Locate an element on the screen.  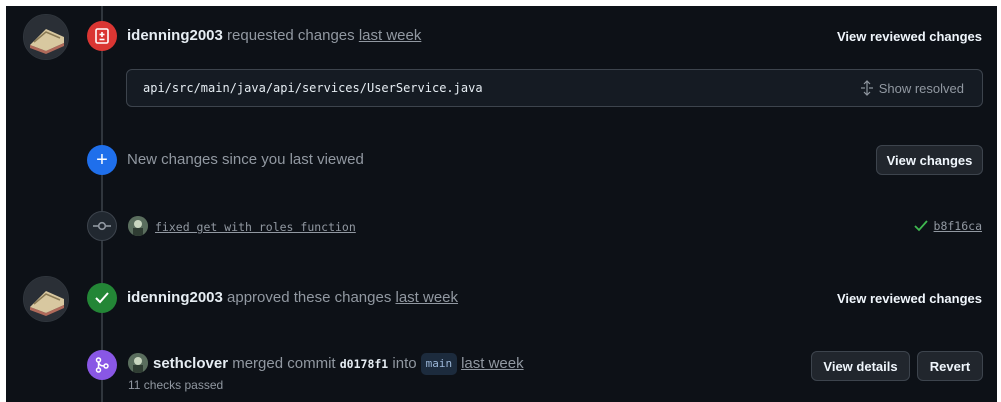
plus-icon: + is located at coordinates (102, 160).